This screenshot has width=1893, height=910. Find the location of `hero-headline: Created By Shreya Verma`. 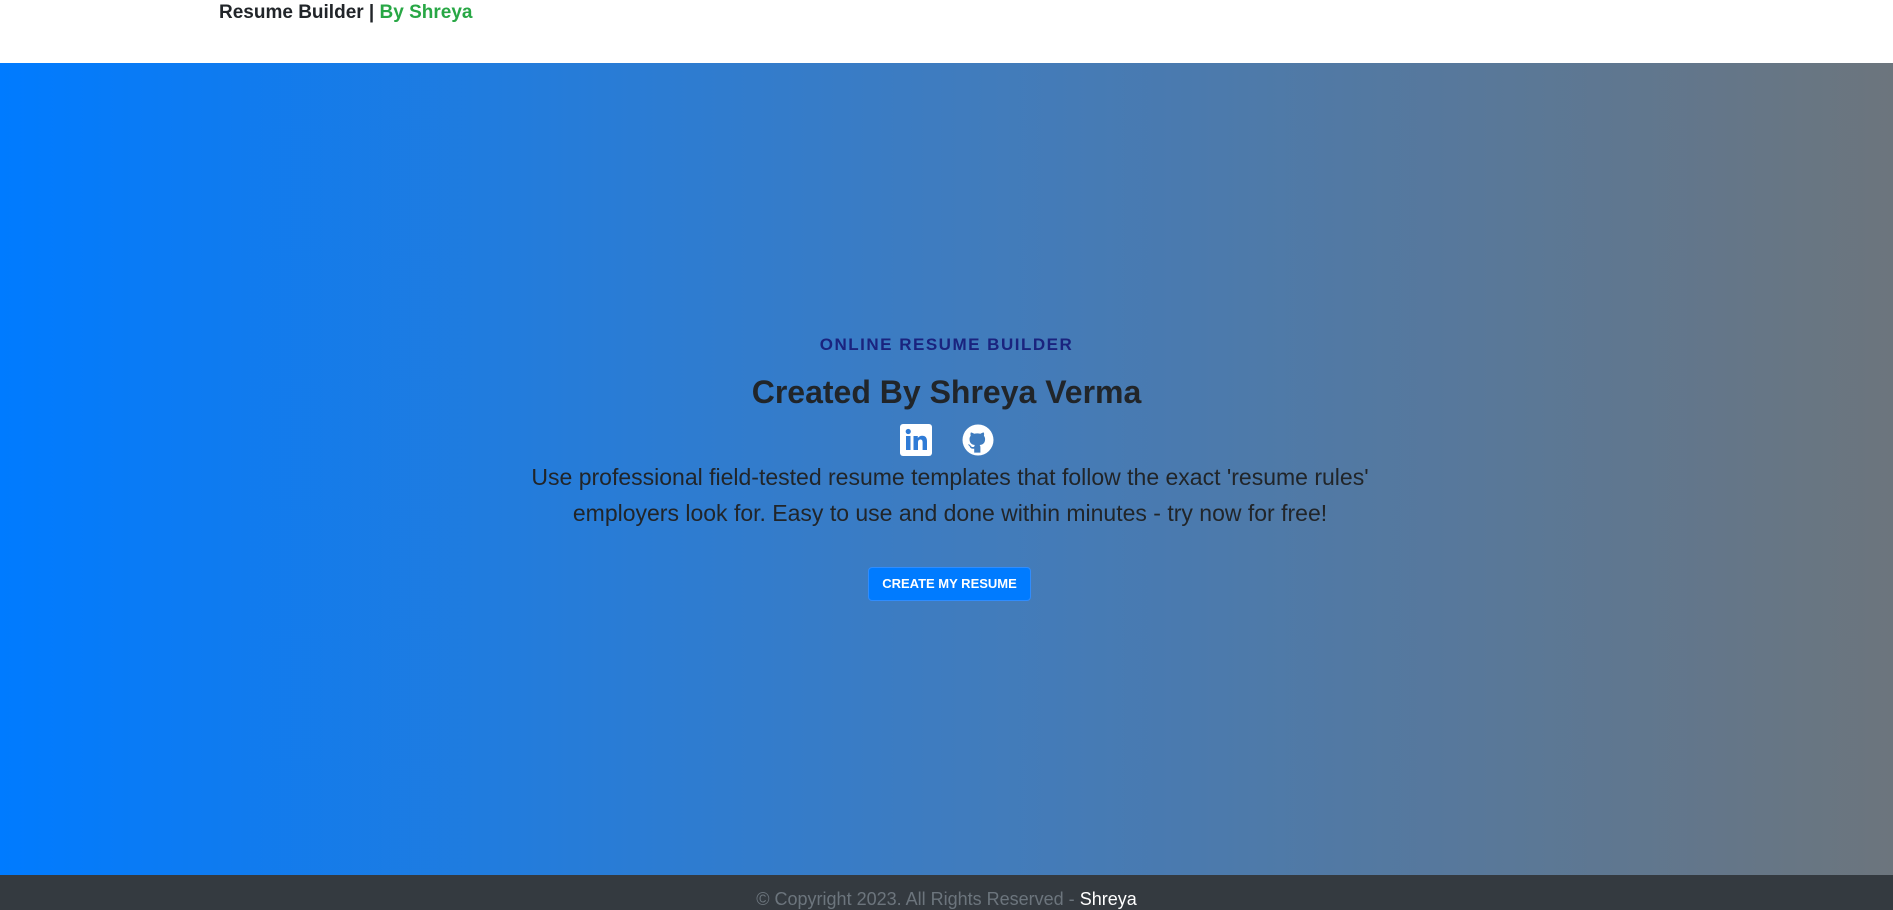

hero-headline: Created By Shreya Verma is located at coordinates (946, 392).